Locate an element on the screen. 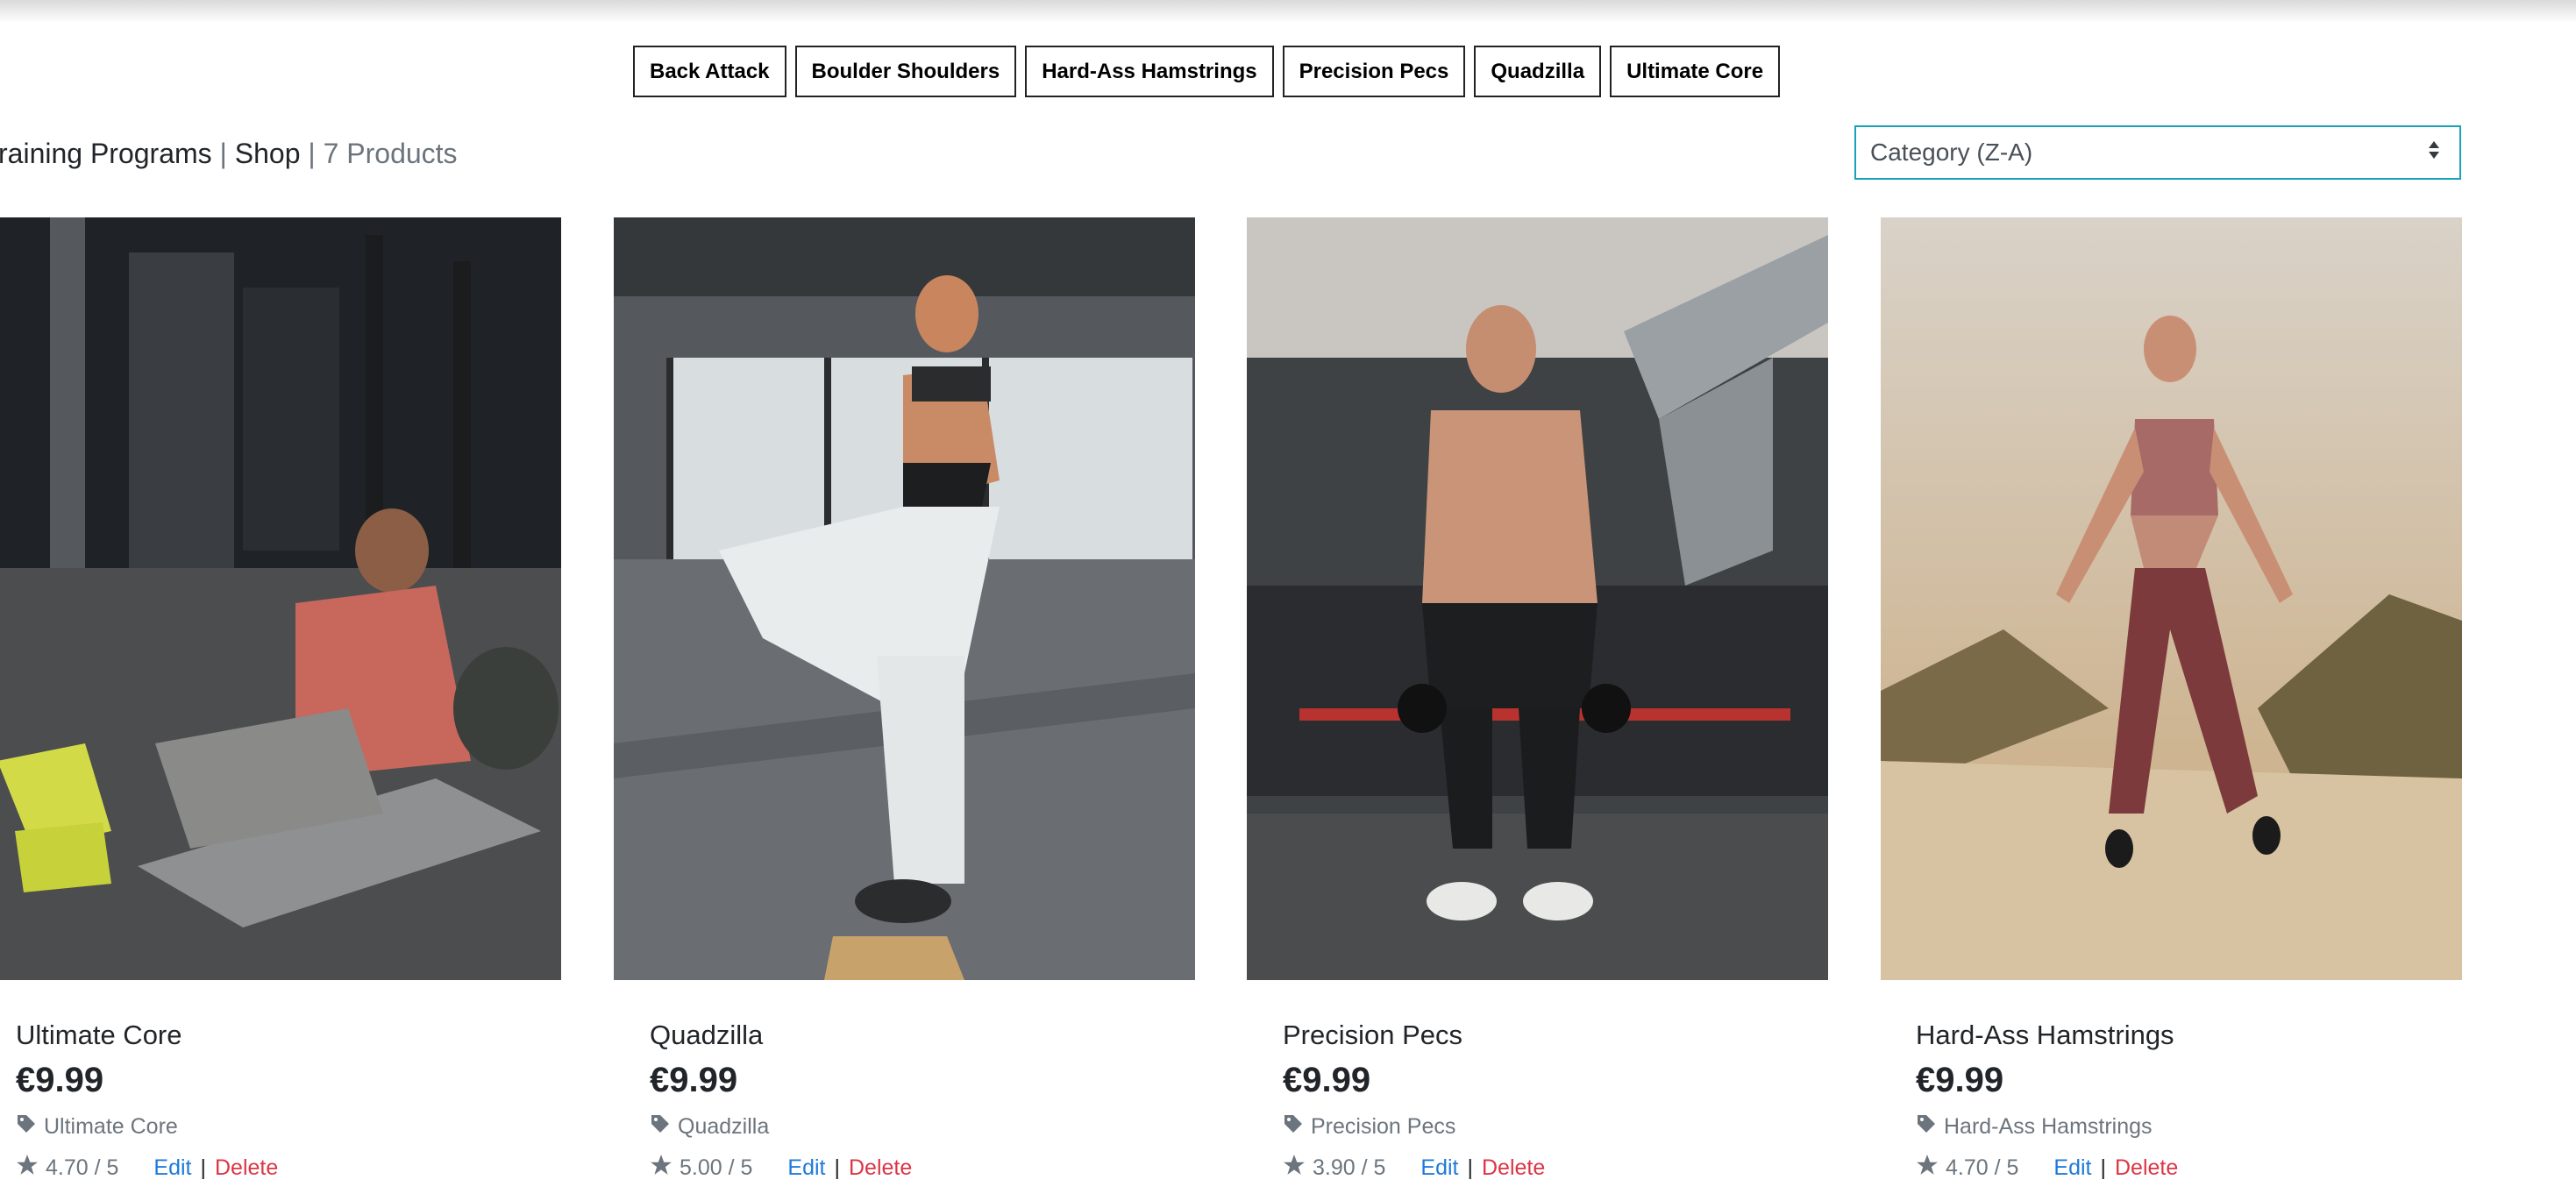 The image size is (2576, 1201). sort-select: Category (Z-A) is located at coordinates (2157, 152).